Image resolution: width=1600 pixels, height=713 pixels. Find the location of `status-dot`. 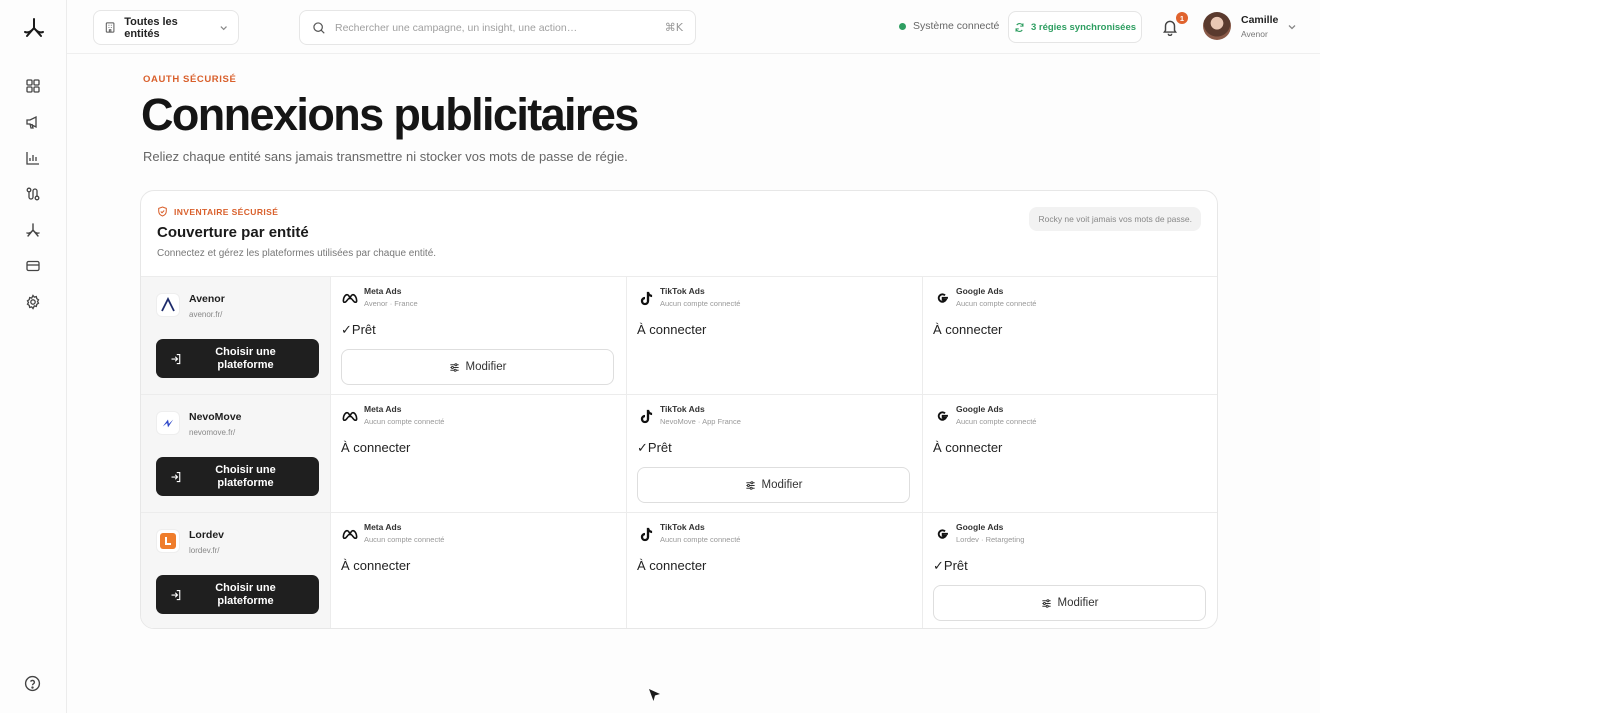

status-dot is located at coordinates (902, 26).